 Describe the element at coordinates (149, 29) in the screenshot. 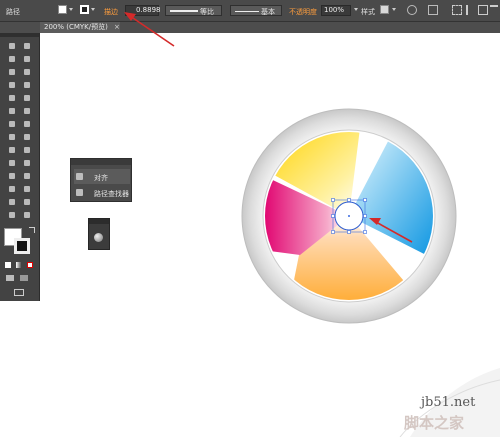

I see `annotation-arrow-top` at that location.